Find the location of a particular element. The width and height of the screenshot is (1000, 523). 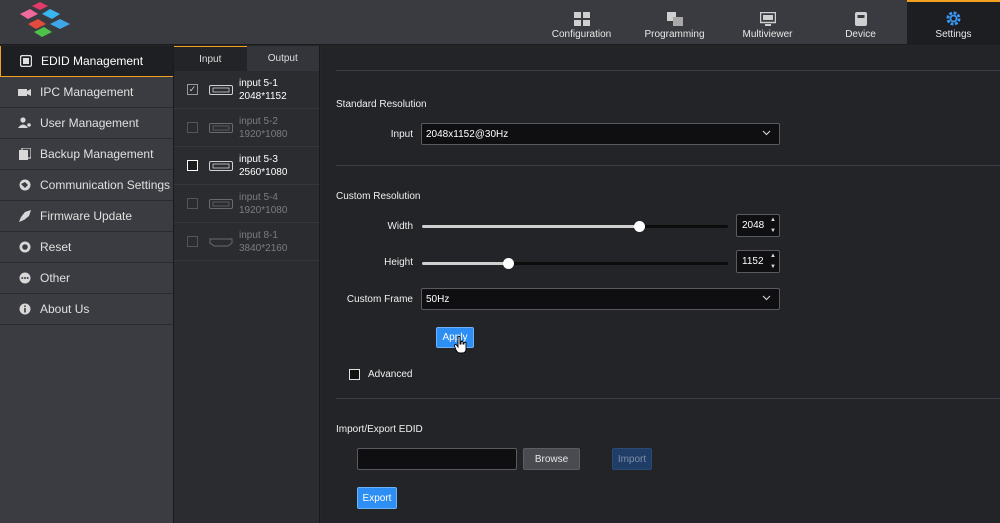

nav-configuration: Configuration is located at coordinates (581, 22).